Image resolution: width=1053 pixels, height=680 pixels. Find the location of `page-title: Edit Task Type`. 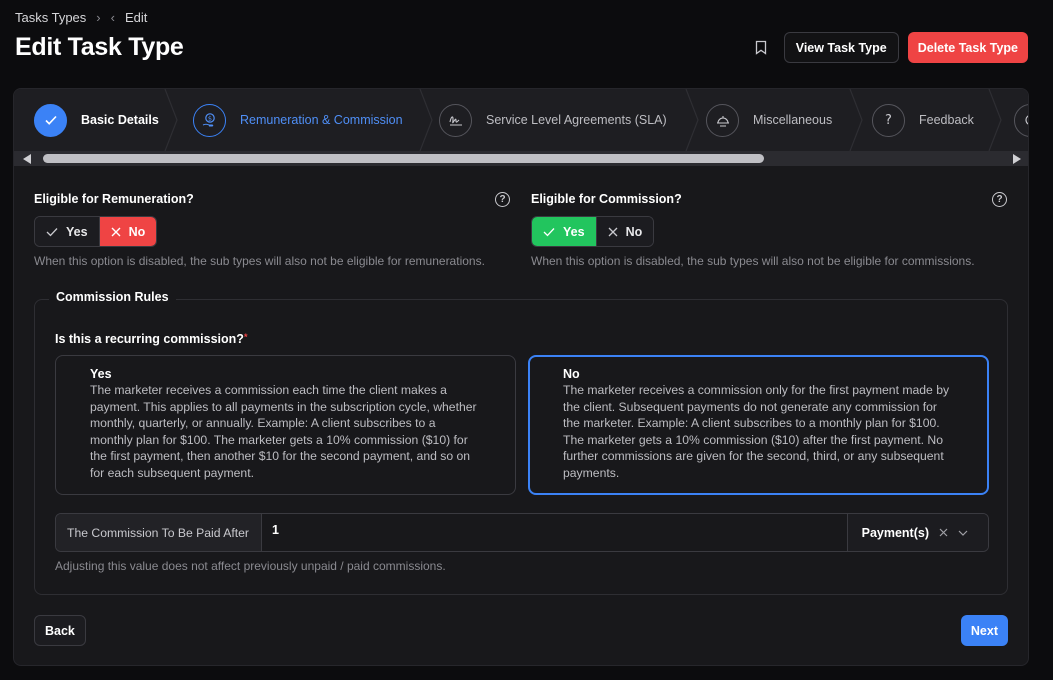

page-title: Edit Task Type is located at coordinates (99, 47).